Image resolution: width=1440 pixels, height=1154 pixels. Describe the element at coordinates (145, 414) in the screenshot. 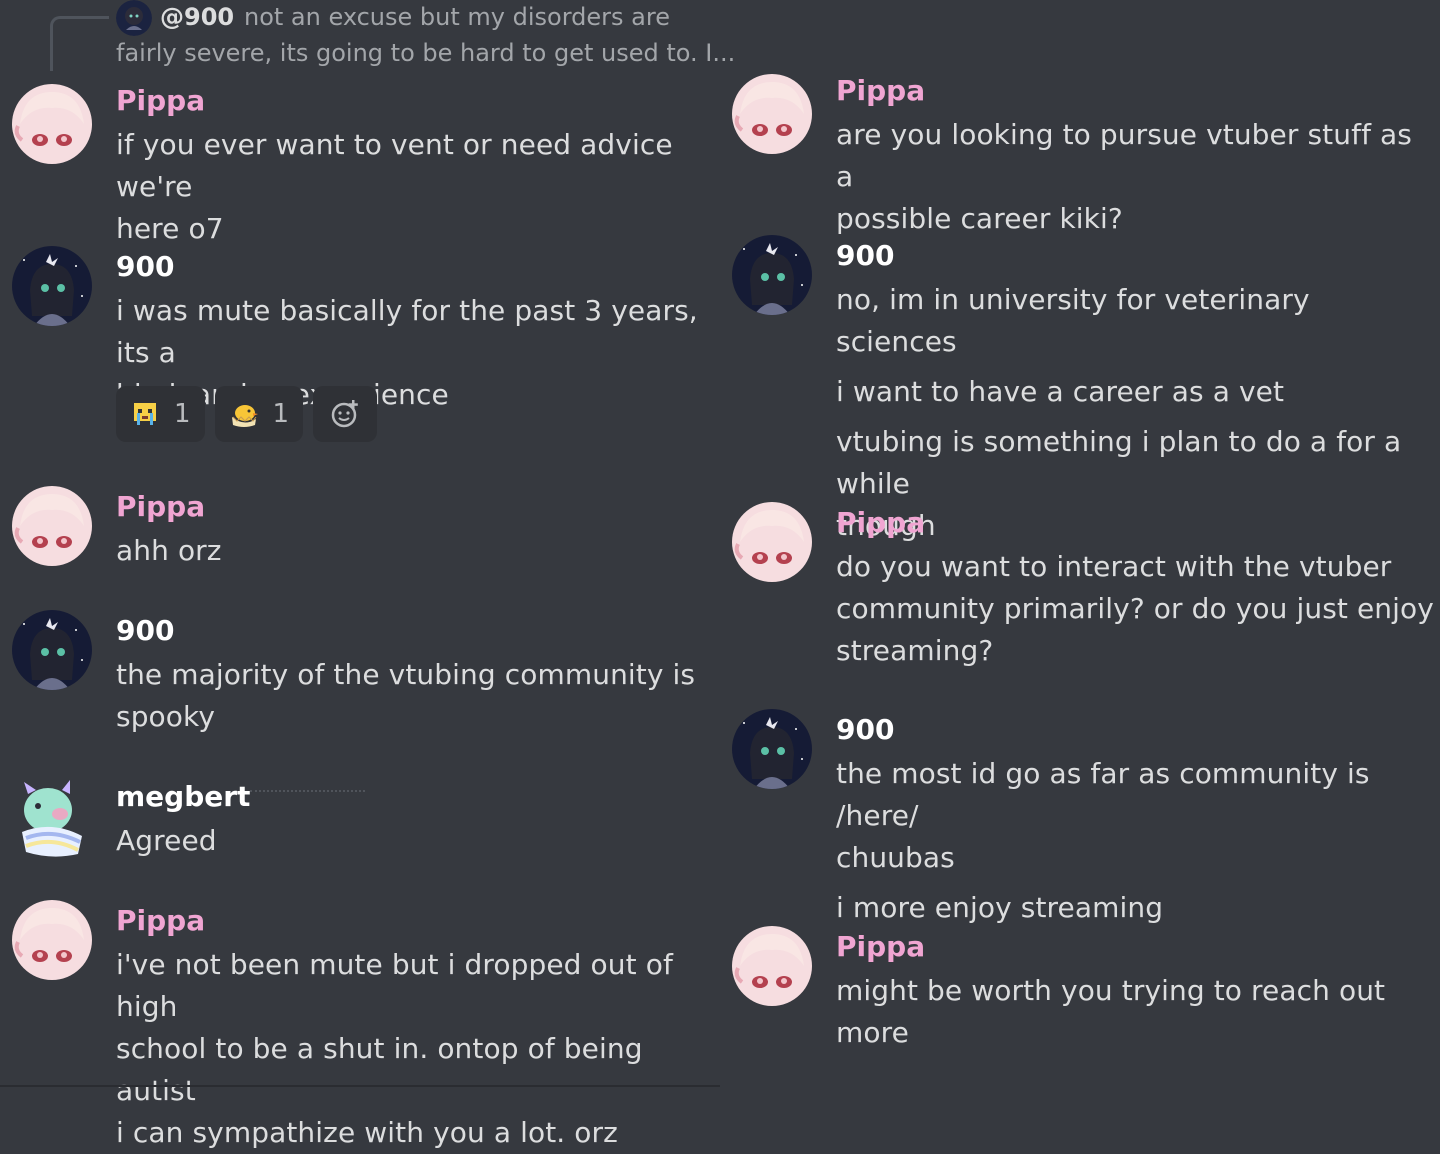

I see `crying-face-emoji` at that location.